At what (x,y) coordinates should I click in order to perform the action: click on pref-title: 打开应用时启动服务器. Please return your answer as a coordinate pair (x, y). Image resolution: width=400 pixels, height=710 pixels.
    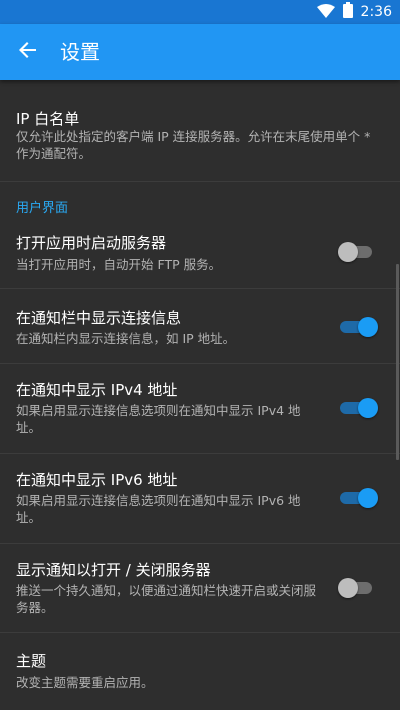
    Looking at the image, I should click on (91, 243).